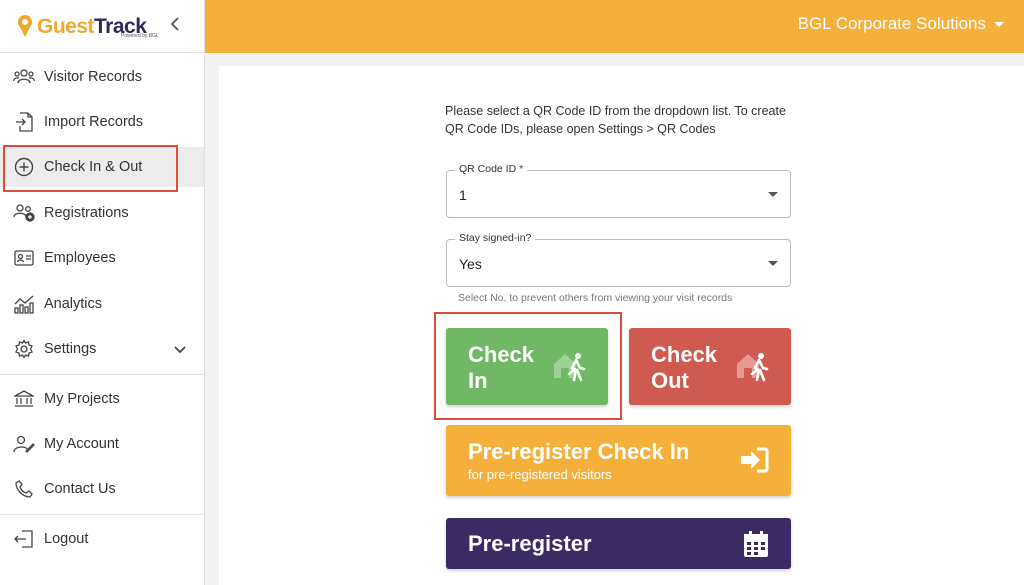 This screenshot has width=1024, height=585. Describe the element at coordinates (618, 190) in the screenshot. I see `qr-code-id-select: QR Code ID * 1` at that location.